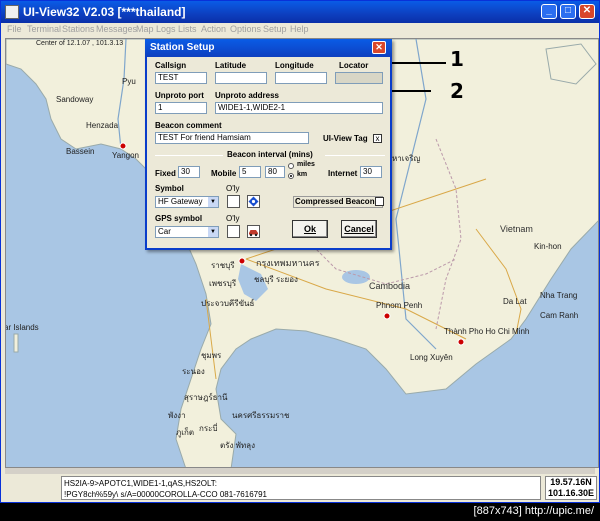  Describe the element at coordinates (193, 371) in the screenshot. I see `map-label-ranong: ระนอง` at that location.